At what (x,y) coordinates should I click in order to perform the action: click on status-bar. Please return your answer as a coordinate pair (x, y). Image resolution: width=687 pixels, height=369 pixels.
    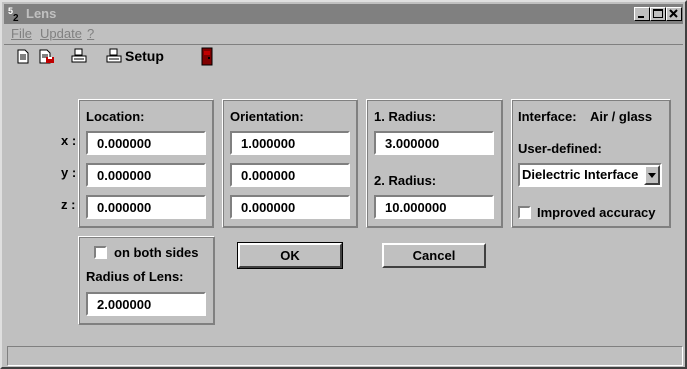
    Looking at the image, I should click on (345, 356).